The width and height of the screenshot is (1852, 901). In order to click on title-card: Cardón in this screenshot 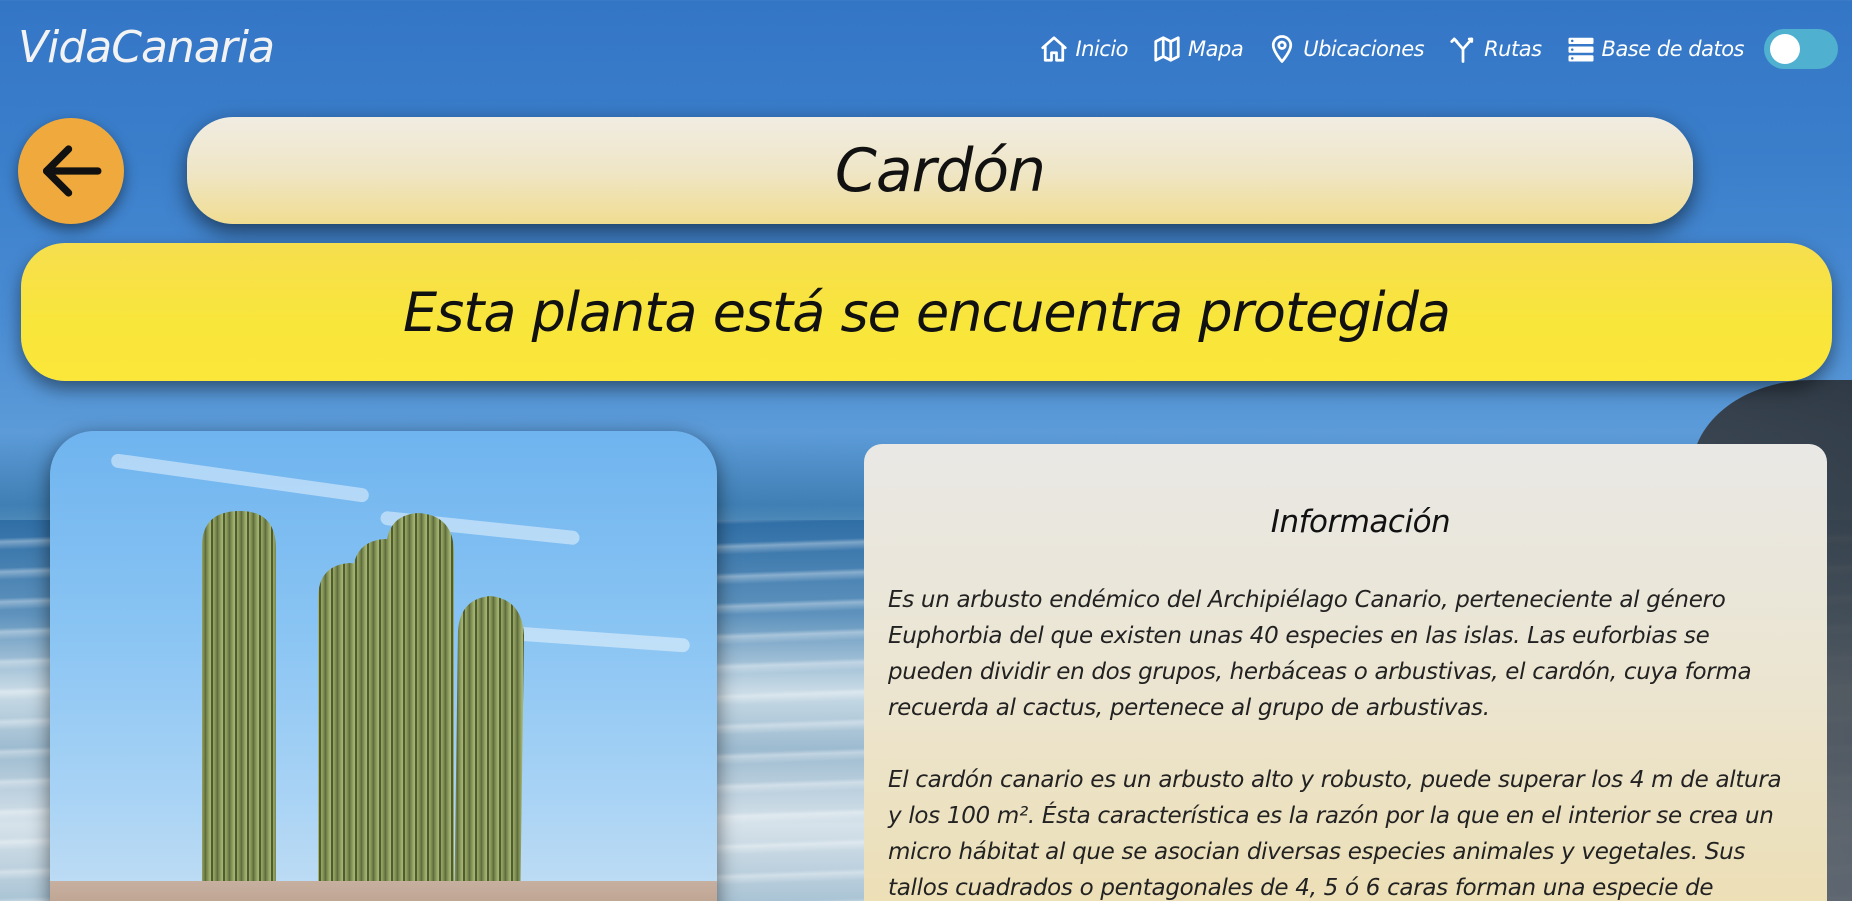, I will do `click(940, 170)`.